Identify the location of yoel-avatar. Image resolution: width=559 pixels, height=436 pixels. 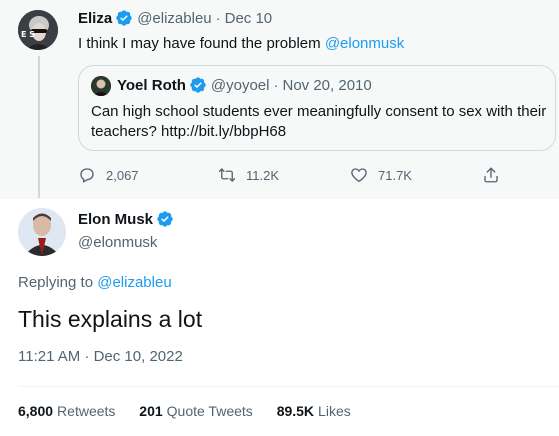
(101, 86).